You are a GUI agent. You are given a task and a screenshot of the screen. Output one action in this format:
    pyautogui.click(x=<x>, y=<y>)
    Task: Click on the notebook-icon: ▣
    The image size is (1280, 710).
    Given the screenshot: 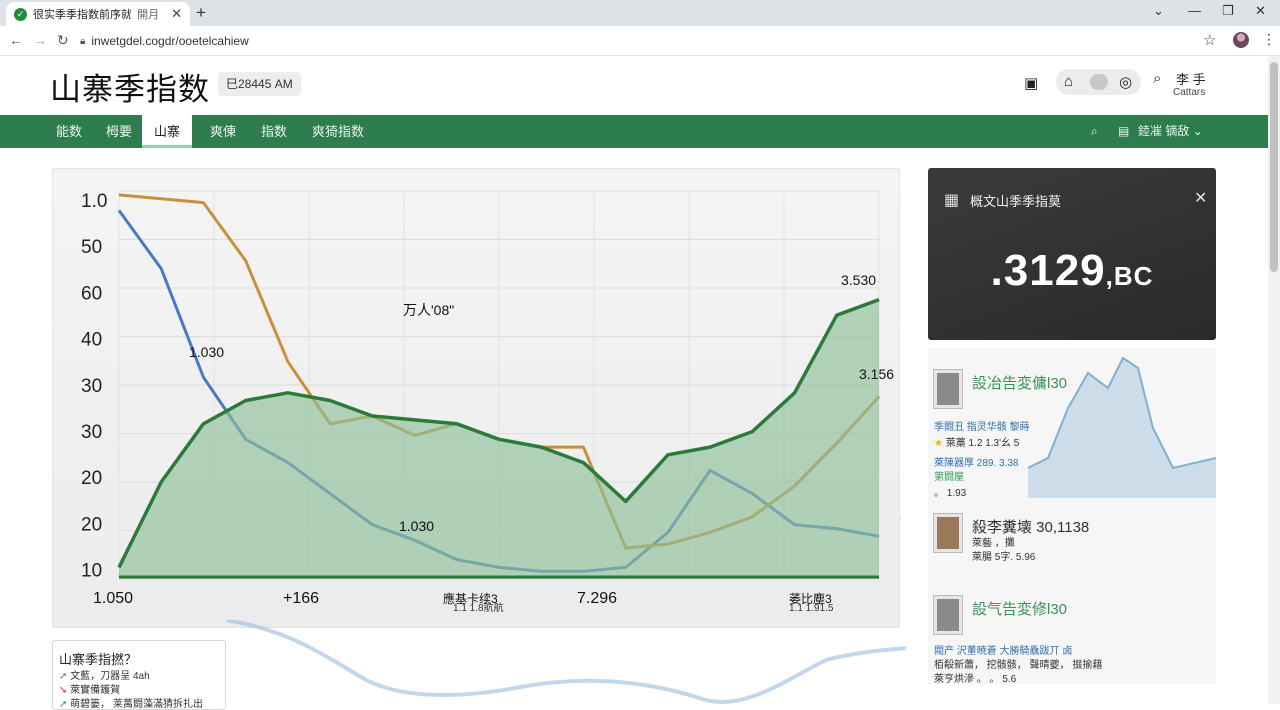 What is the action you would take?
    pyautogui.click(x=1031, y=83)
    